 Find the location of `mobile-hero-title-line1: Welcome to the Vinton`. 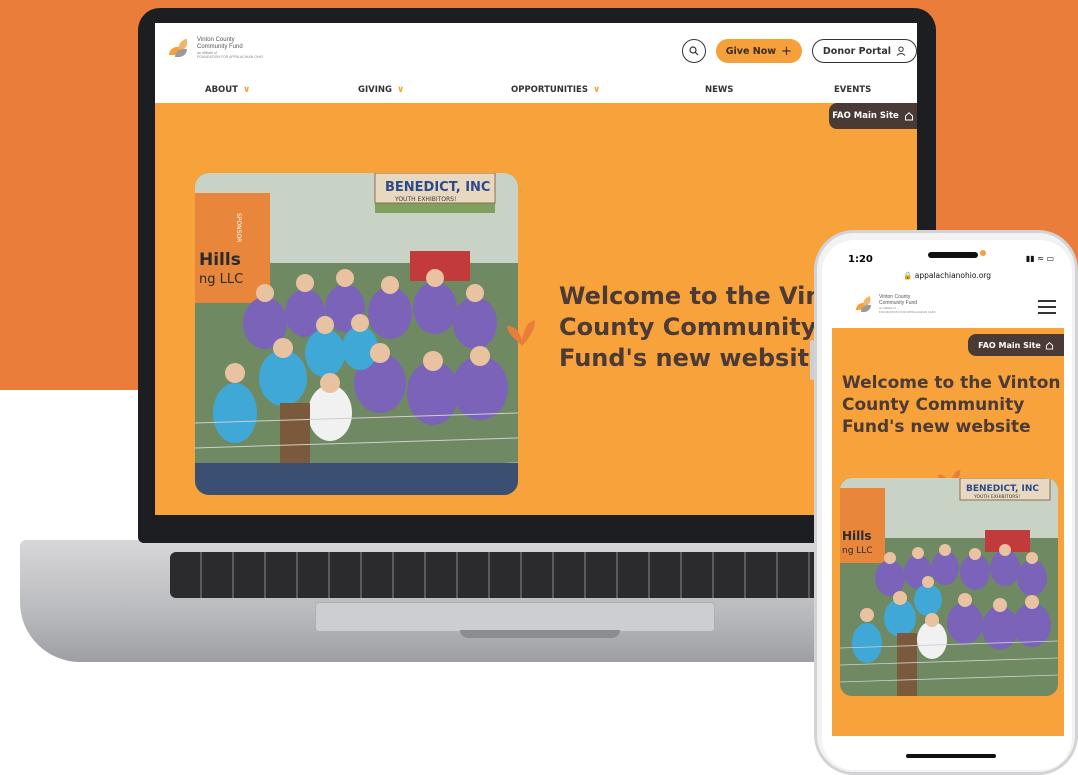

mobile-hero-title-line1: Welcome to the Vinton is located at coordinates (951, 383).